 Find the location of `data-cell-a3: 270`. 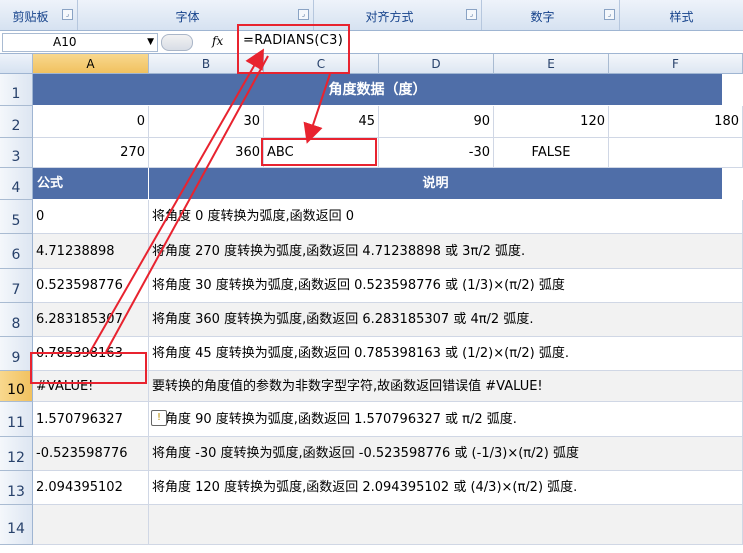

data-cell-a3: 270 is located at coordinates (91, 153).